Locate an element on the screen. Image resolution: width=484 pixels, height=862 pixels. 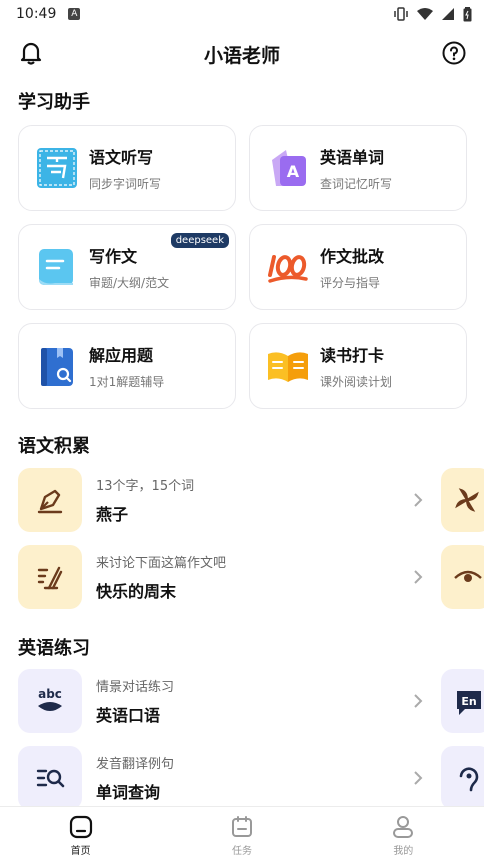
item-name: 单词查询 is located at coordinates (128, 792).